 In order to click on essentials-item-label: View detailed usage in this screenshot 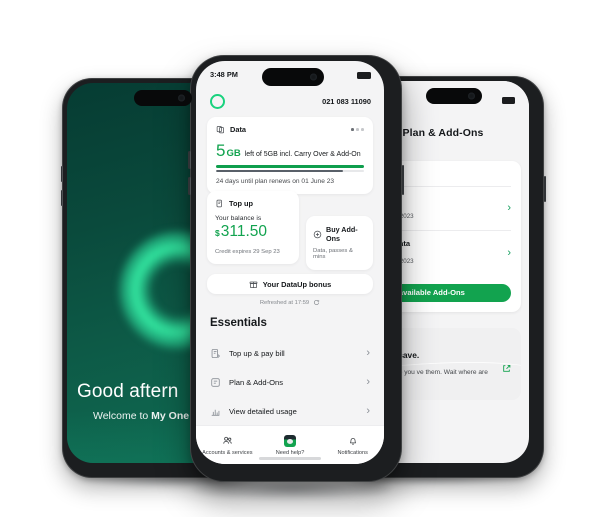, I will do `click(263, 411)`.